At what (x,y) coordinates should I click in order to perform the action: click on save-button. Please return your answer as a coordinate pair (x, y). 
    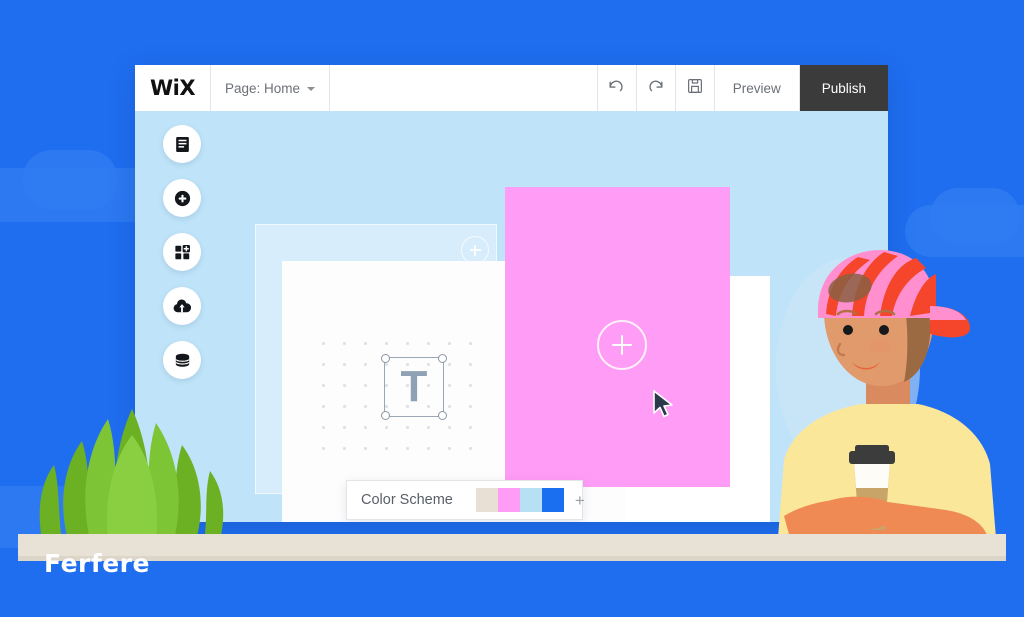
    Looking at the image, I should click on (695, 88).